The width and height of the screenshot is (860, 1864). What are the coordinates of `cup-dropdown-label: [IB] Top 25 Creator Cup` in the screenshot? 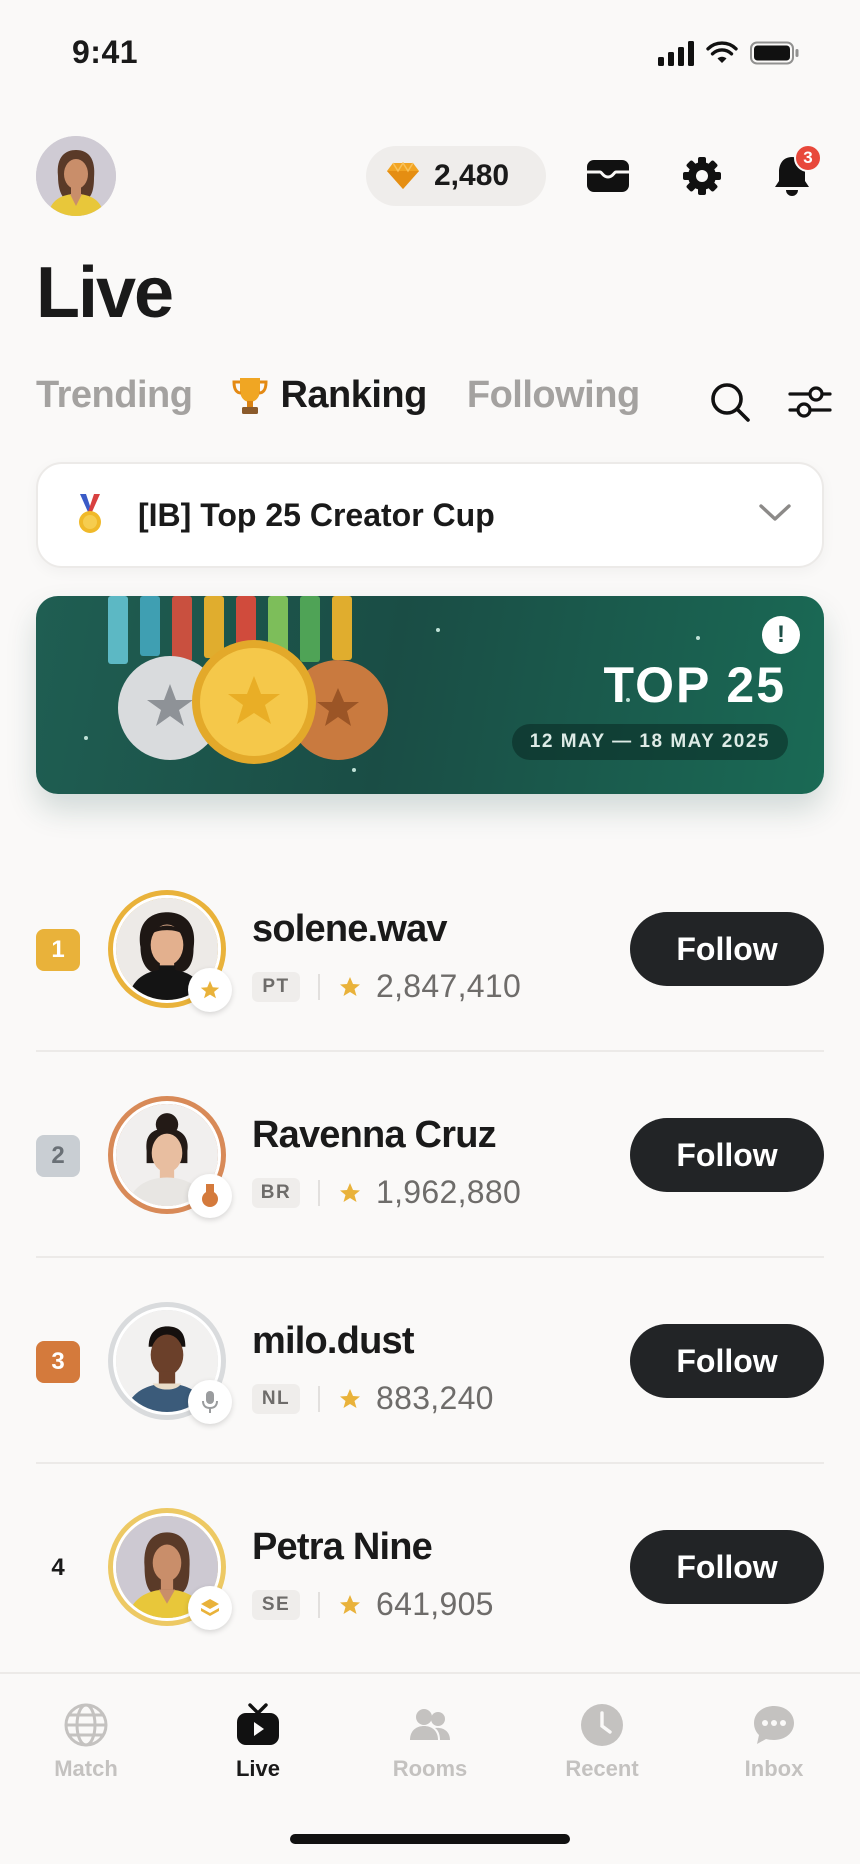 It's located at (316, 514).